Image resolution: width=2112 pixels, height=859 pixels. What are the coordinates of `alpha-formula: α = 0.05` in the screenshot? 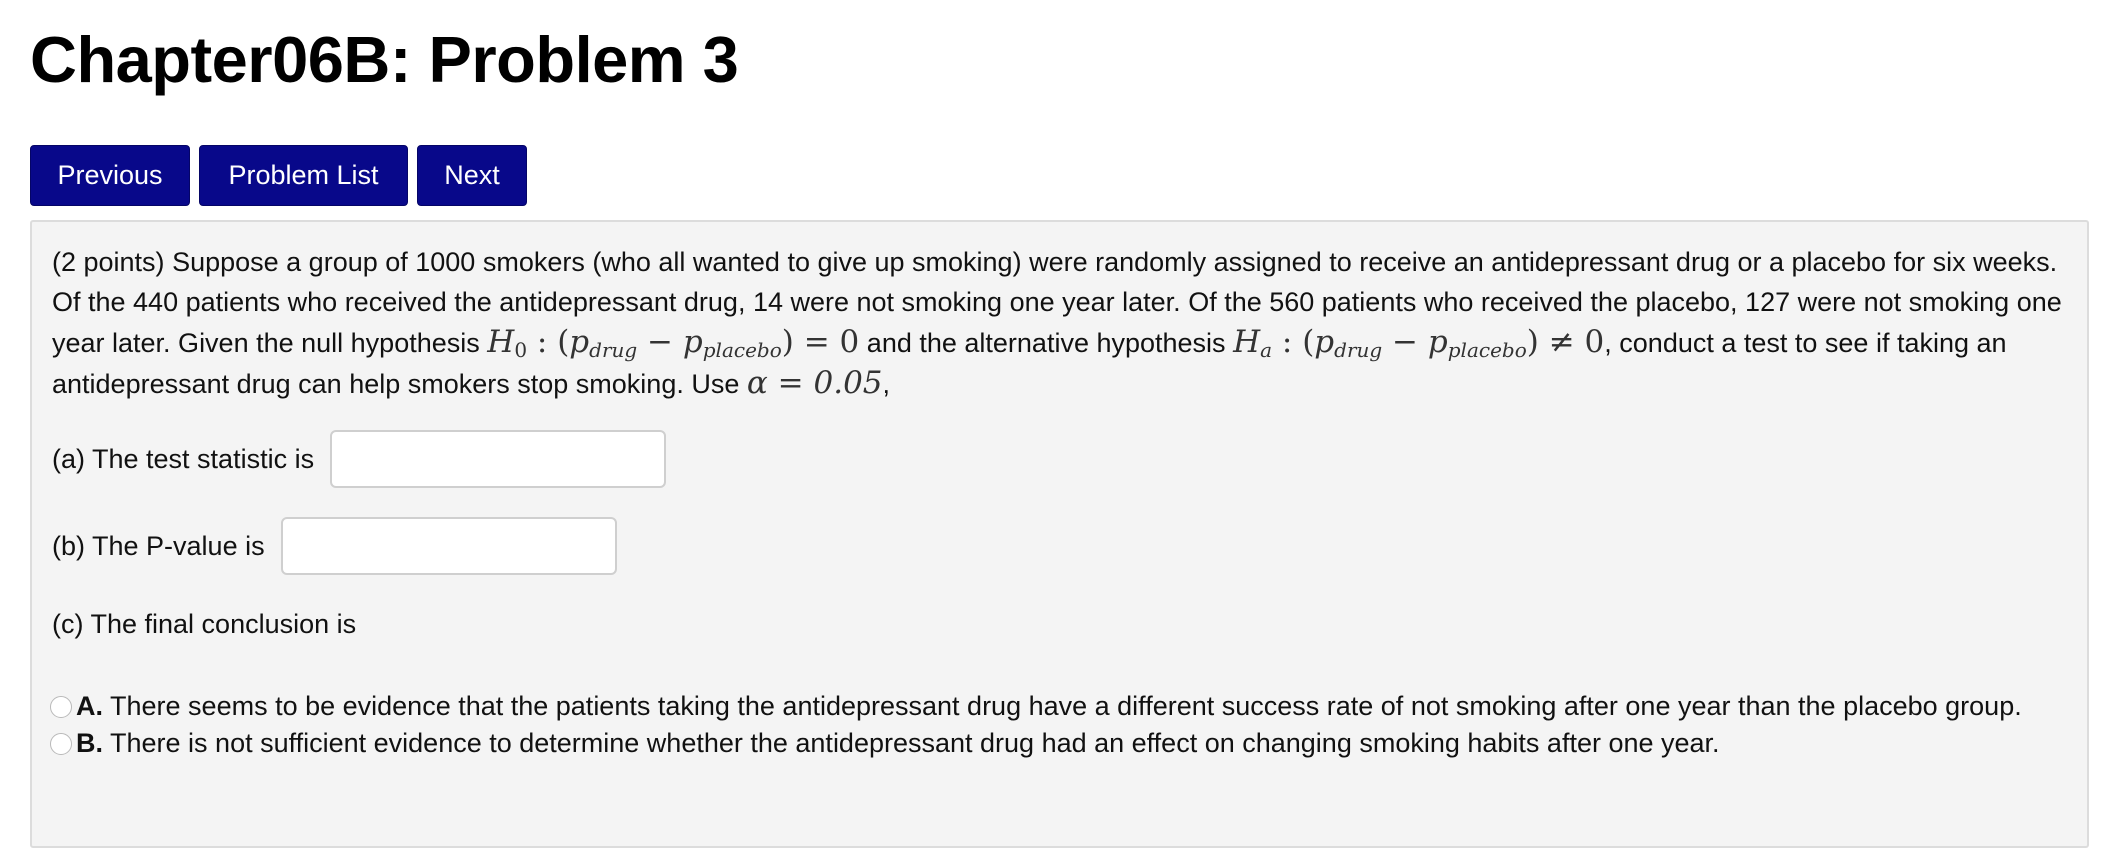 It's located at (814, 383).